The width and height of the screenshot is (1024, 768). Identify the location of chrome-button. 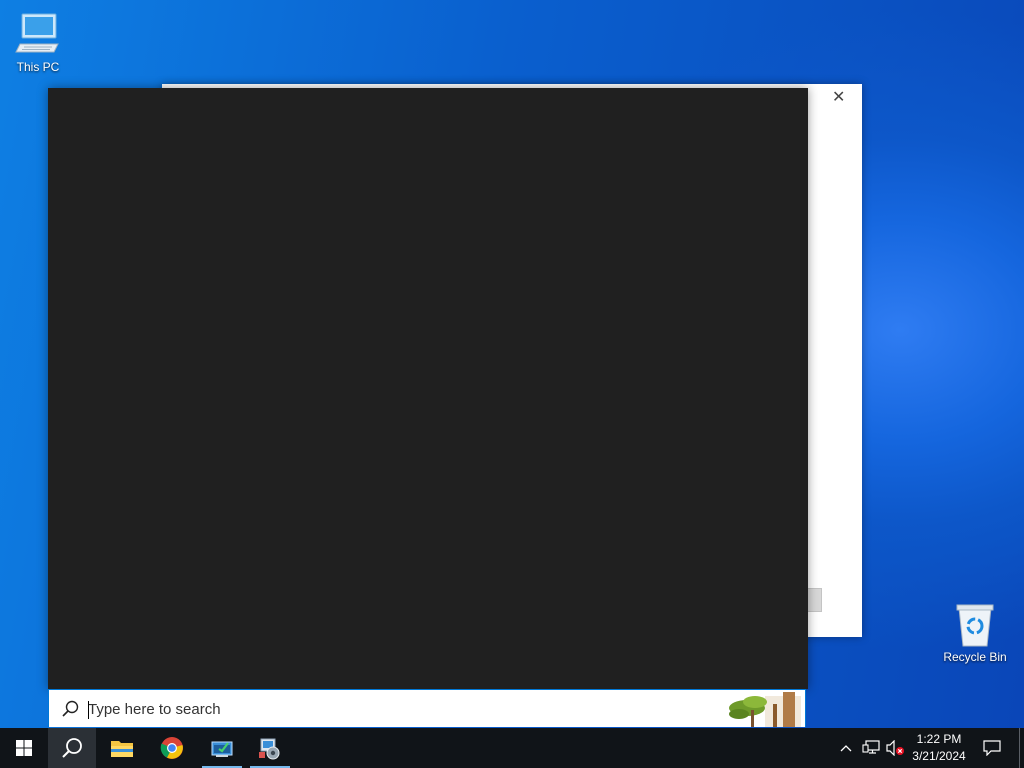
(172, 748).